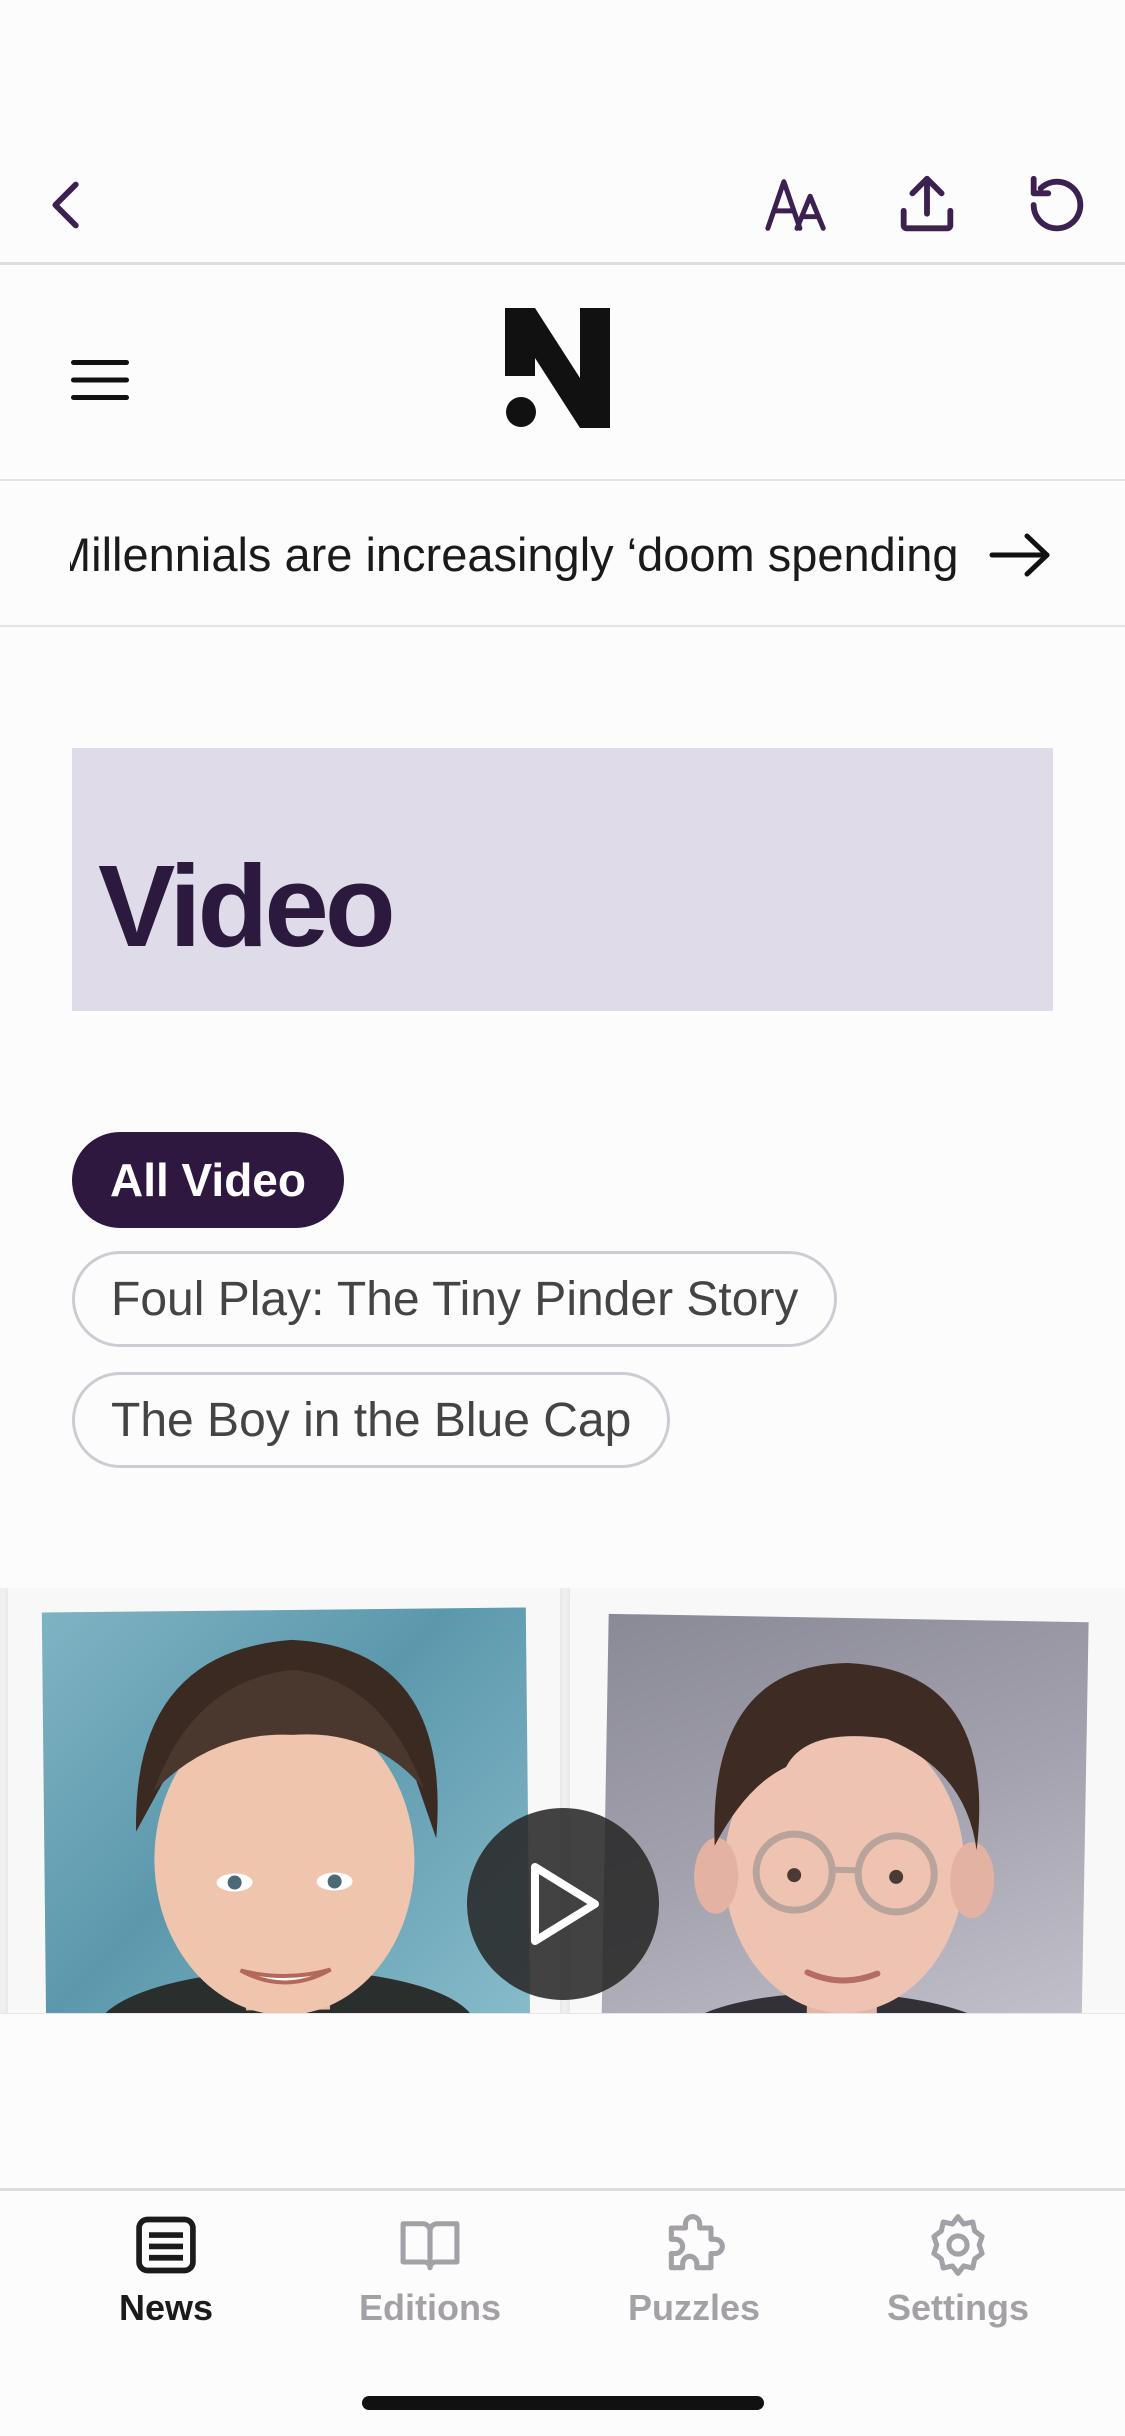  I want to click on filter-chip-all-video: All Video, so click(208, 1180).